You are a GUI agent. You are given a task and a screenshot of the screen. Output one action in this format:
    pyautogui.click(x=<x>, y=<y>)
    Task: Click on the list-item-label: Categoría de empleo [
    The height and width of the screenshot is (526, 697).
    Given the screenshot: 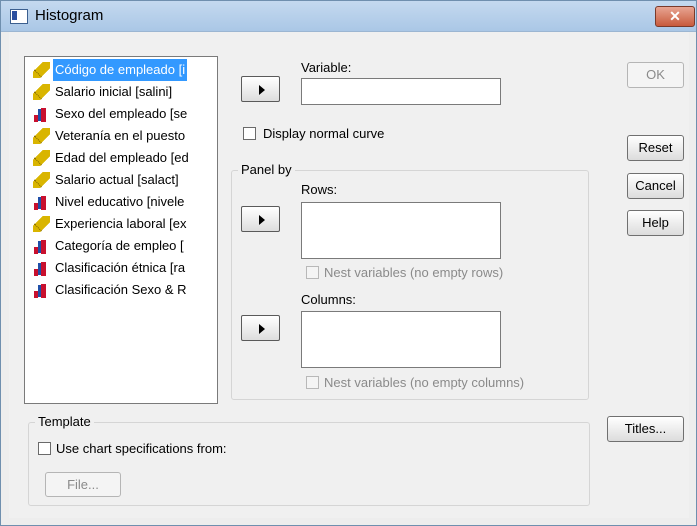 What is the action you would take?
    pyautogui.click(x=119, y=245)
    